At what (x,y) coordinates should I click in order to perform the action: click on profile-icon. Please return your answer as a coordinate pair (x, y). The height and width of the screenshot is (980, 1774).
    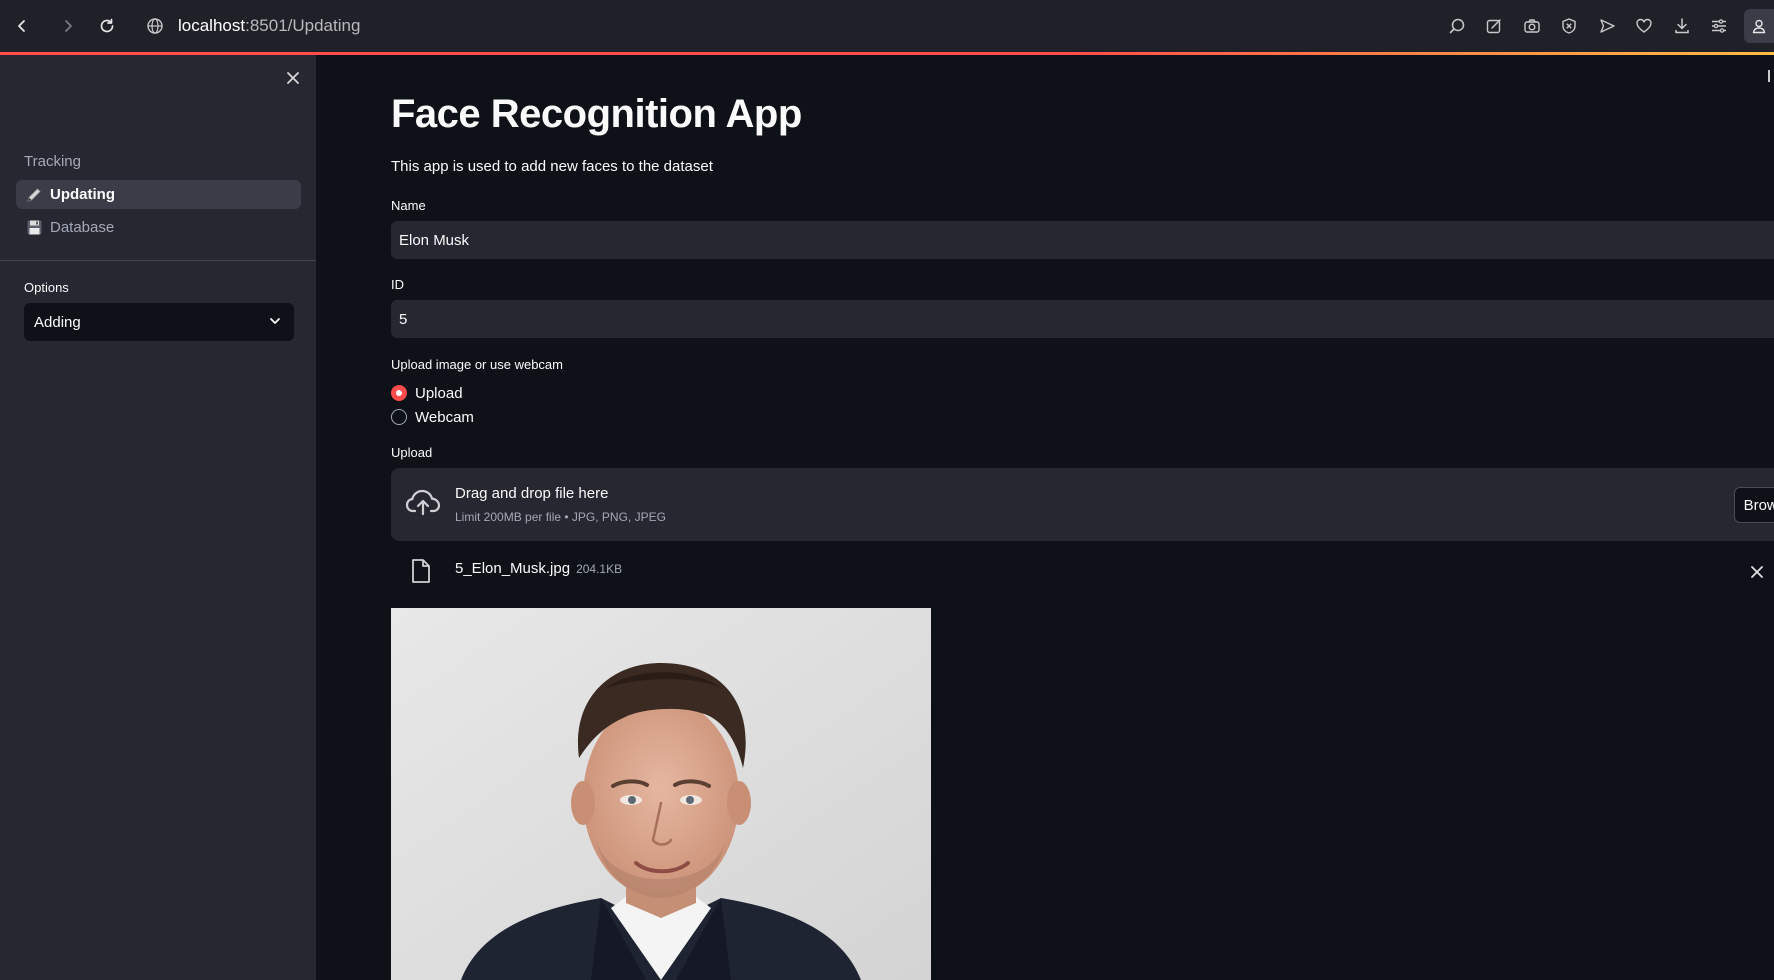
    Looking at the image, I should click on (1759, 26).